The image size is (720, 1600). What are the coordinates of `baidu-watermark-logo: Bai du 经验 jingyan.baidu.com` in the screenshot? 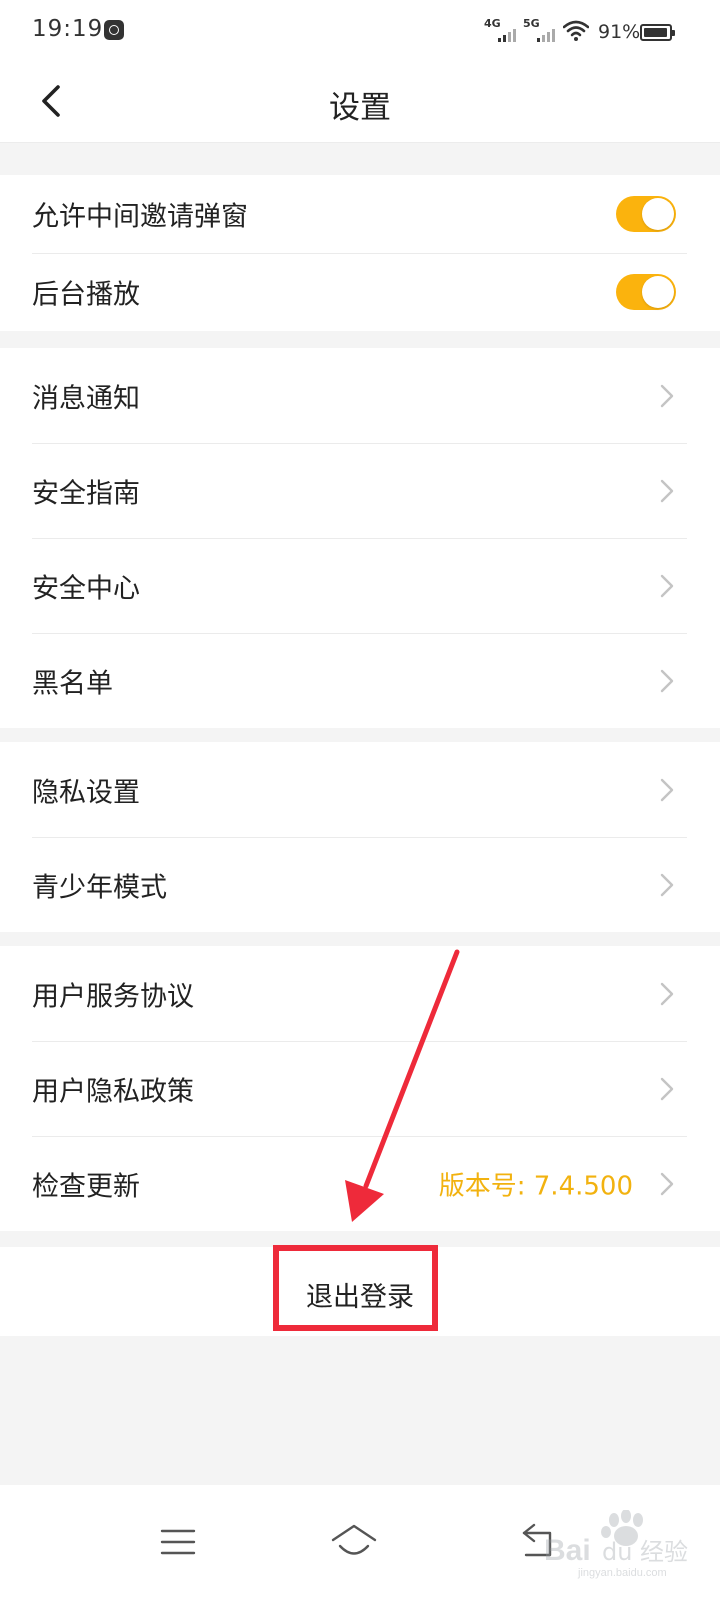 It's located at (616, 1544).